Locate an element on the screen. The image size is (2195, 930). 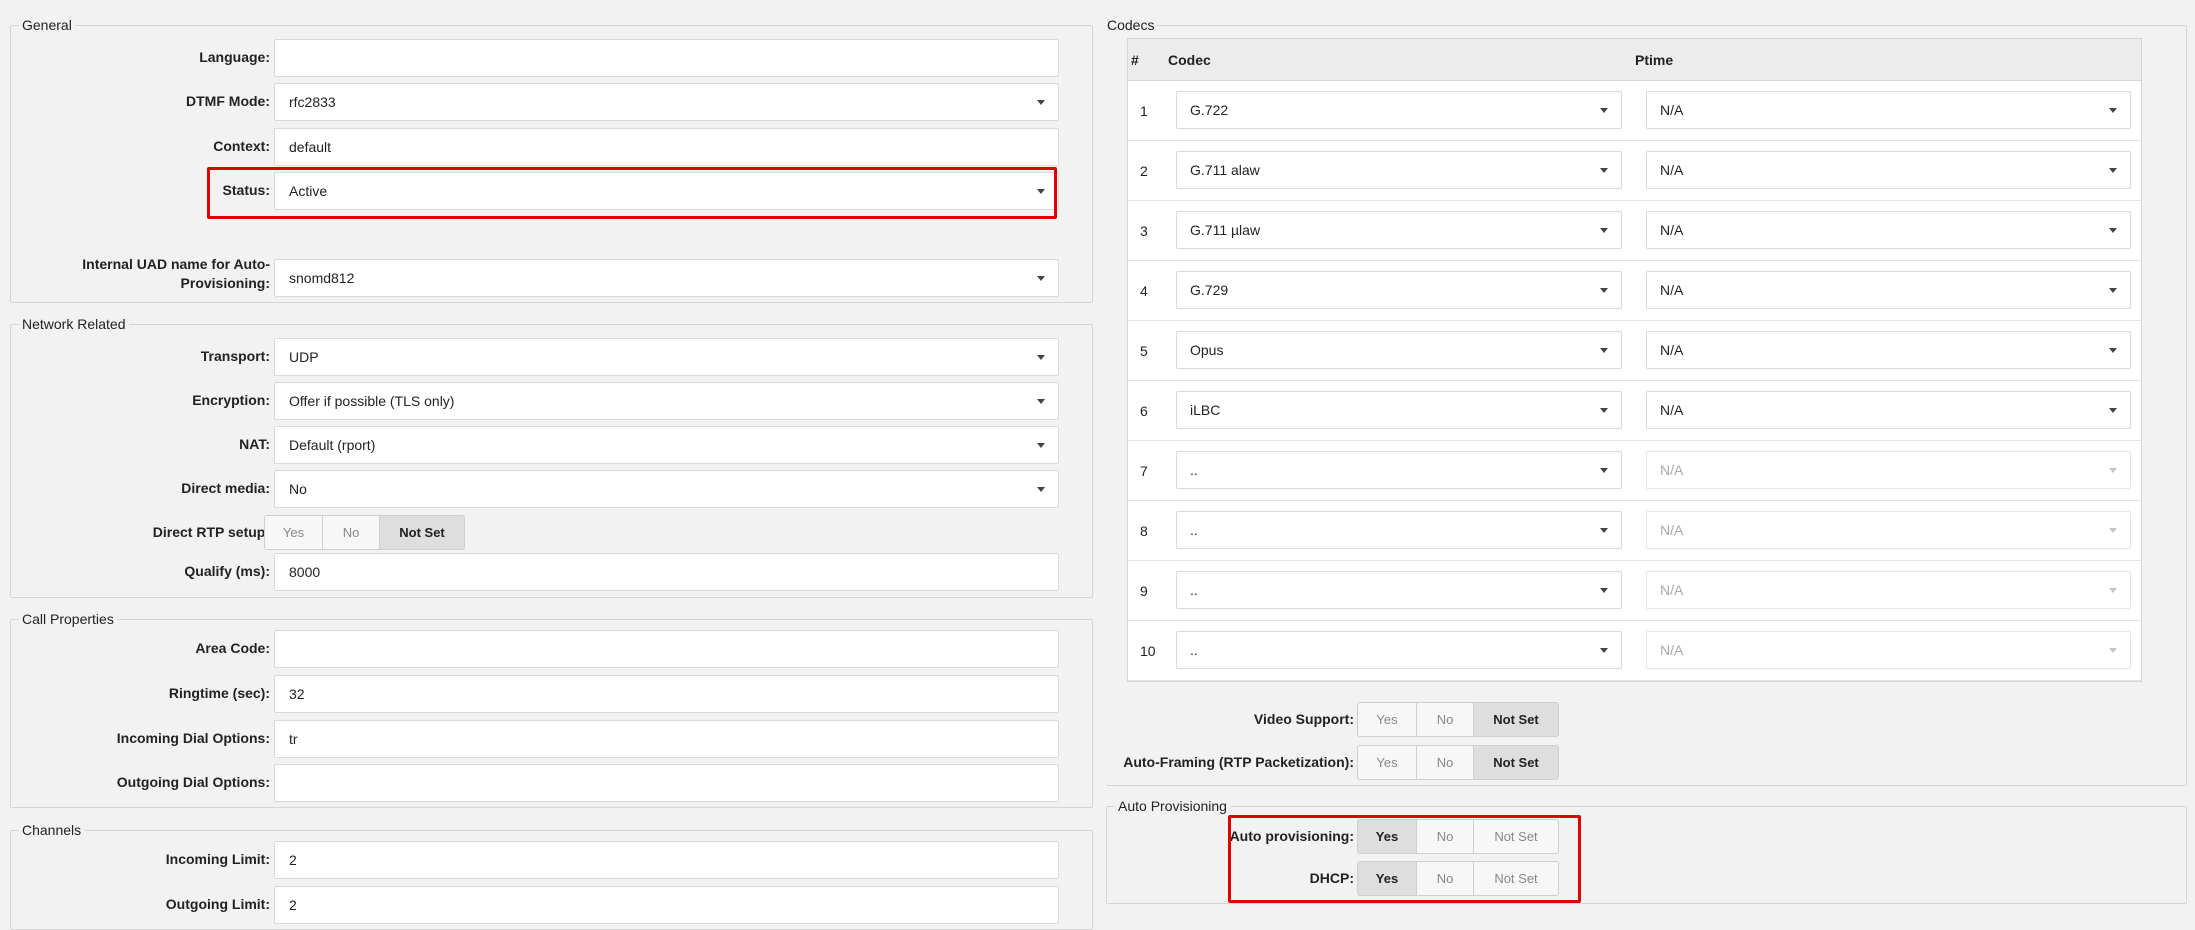
autoframing-no-button: No is located at coordinates (1445, 762).